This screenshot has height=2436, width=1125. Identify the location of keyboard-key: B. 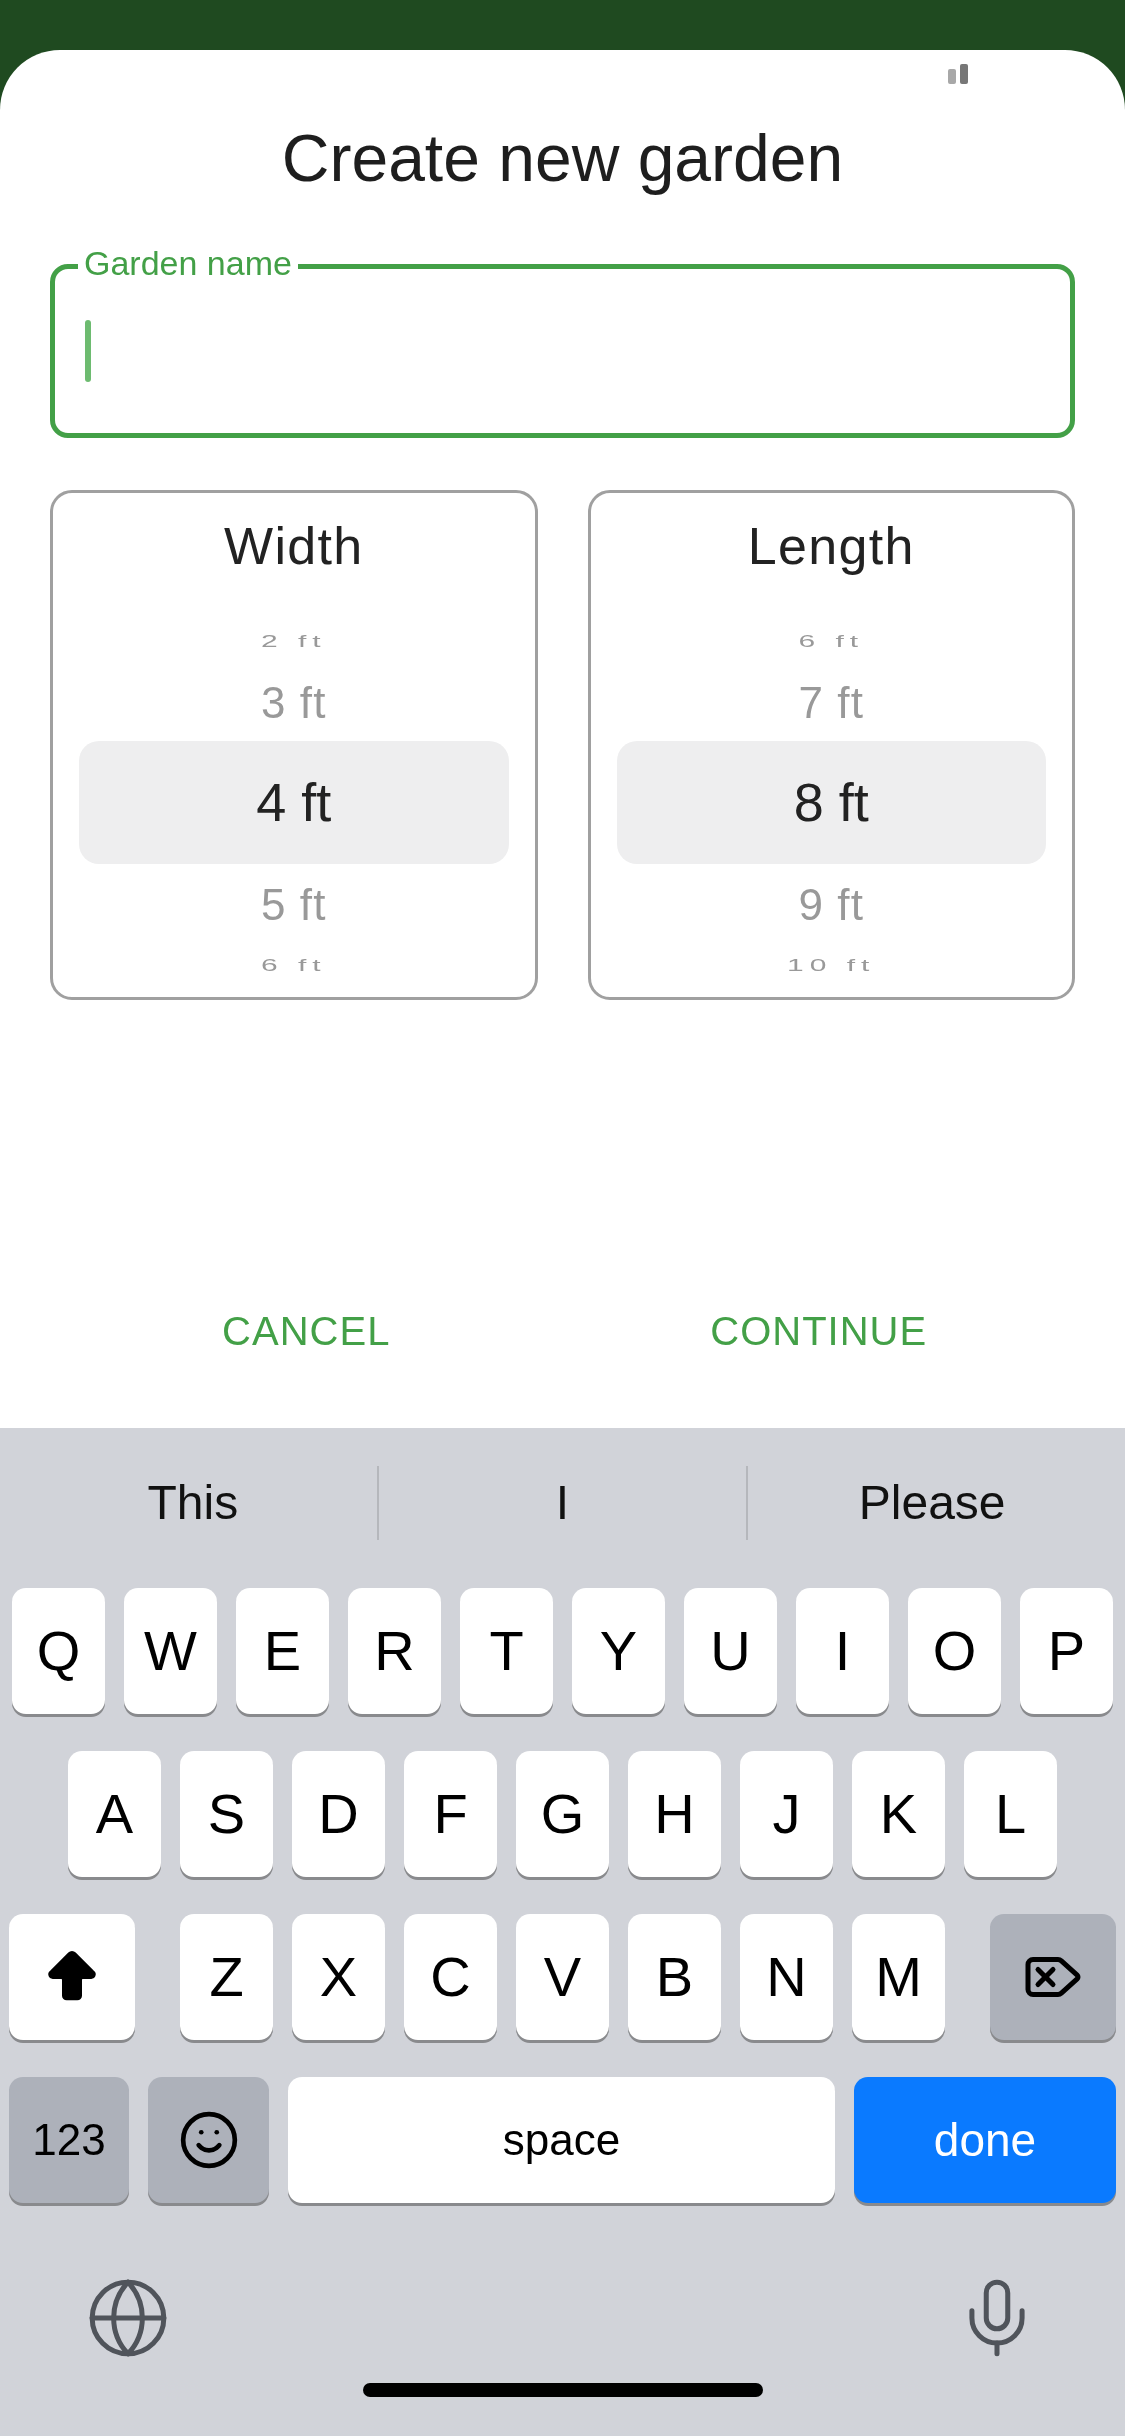
(674, 1977).